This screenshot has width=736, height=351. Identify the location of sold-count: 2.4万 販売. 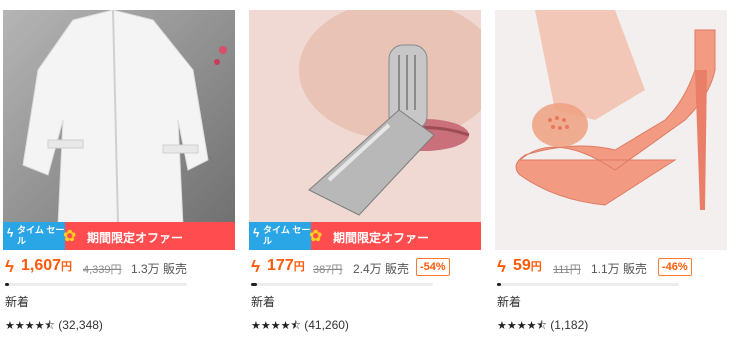
(381, 269).